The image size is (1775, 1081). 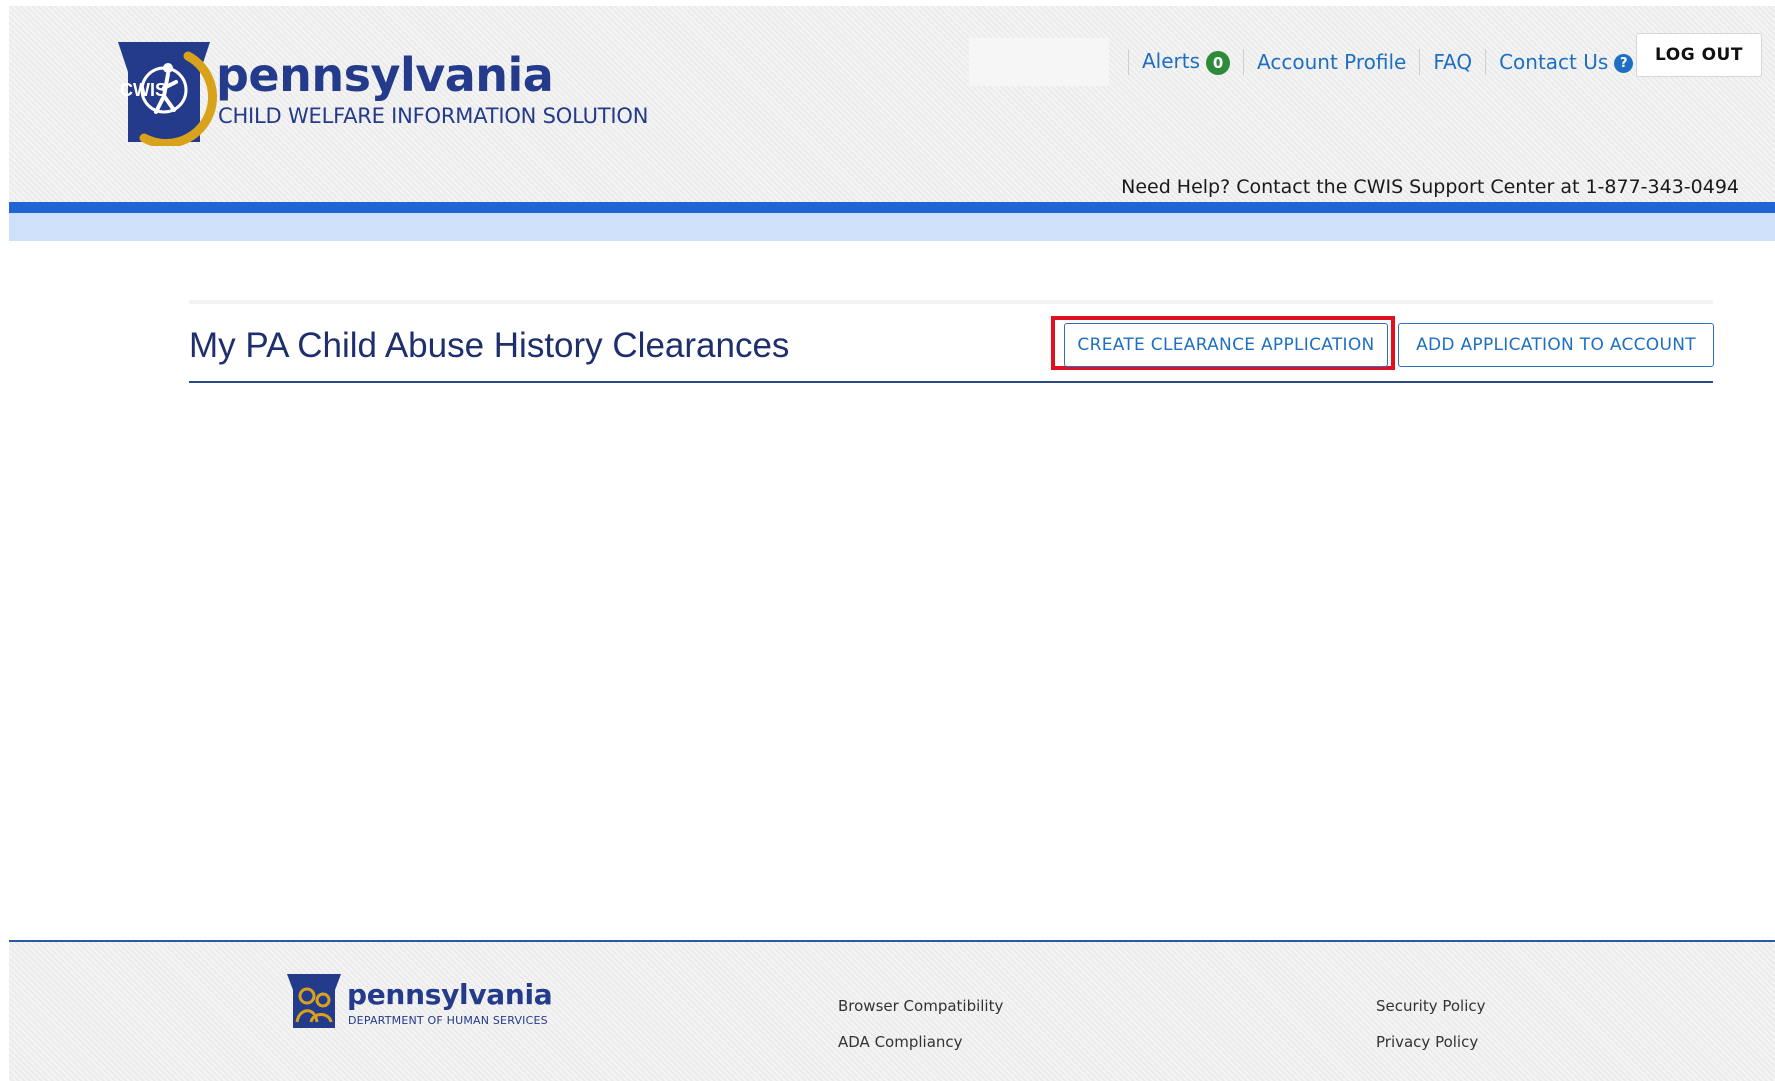 What do you see at coordinates (951, 382) in the screenshot?
I see `title-underline` at bounding box center [951, 382].